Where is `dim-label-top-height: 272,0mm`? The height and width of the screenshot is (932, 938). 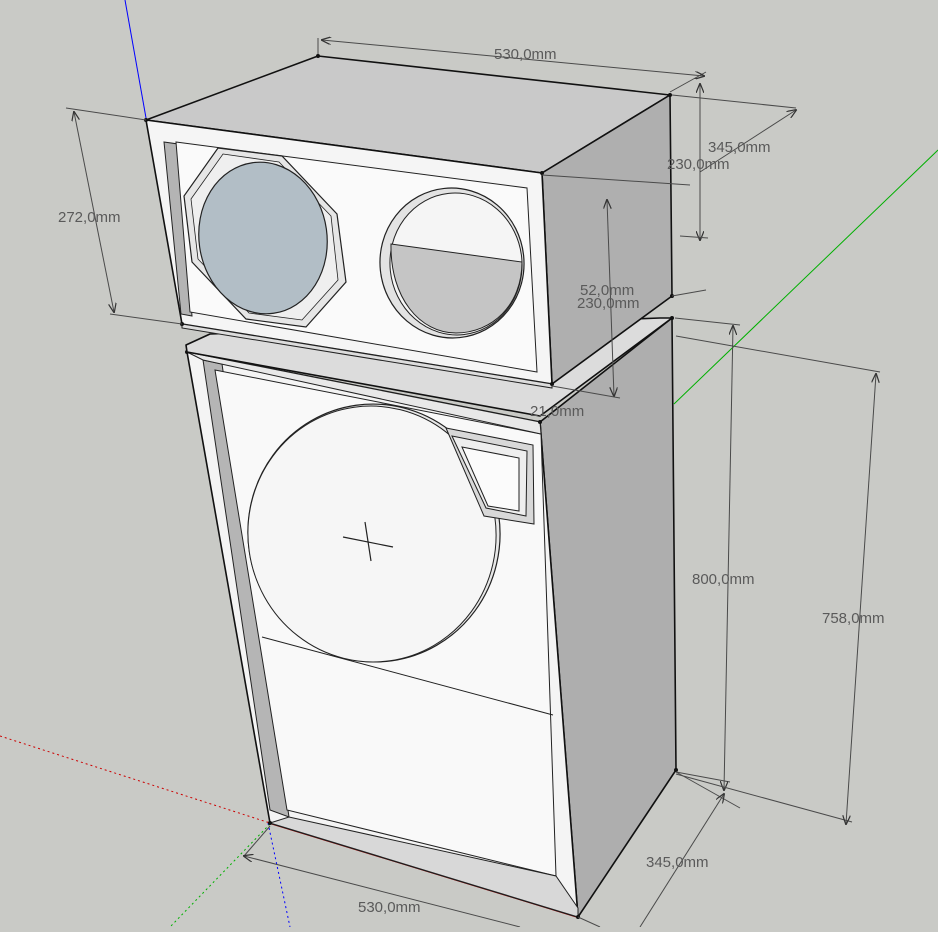 dim-label-top-height: 272,0mm is located at coordinates (89, 217).